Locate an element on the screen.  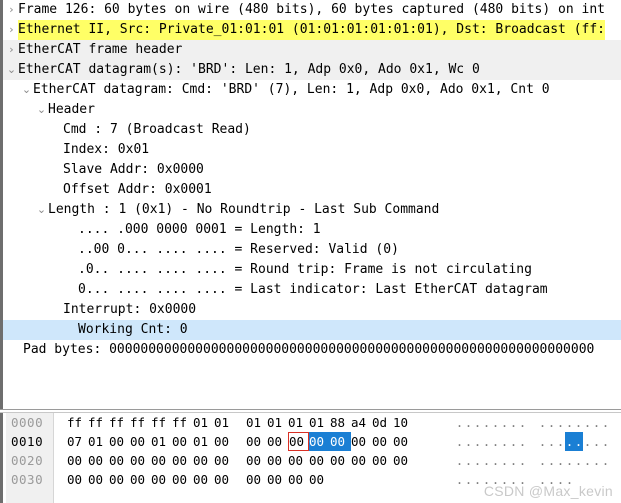
tree-row: ⌄ Header is located at coordinates (312, 110).